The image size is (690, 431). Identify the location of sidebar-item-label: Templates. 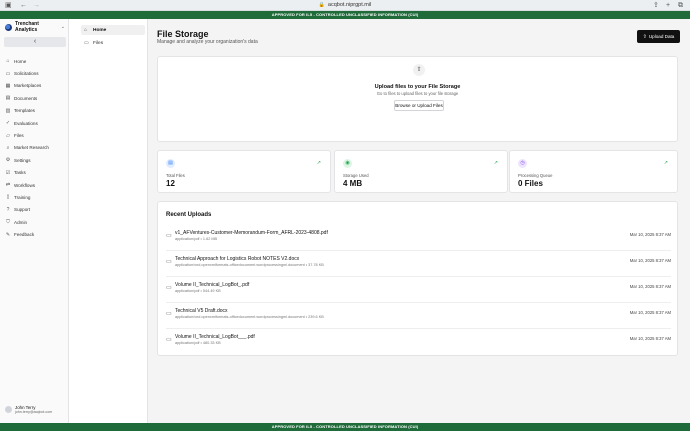
(24, 111).